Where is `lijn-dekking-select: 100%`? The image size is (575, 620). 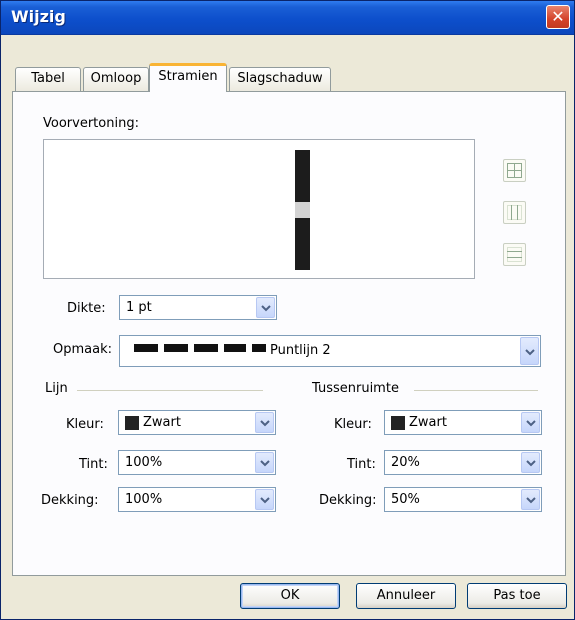
lijn-dekking-select: 100% is located at coordinates (197, 499).